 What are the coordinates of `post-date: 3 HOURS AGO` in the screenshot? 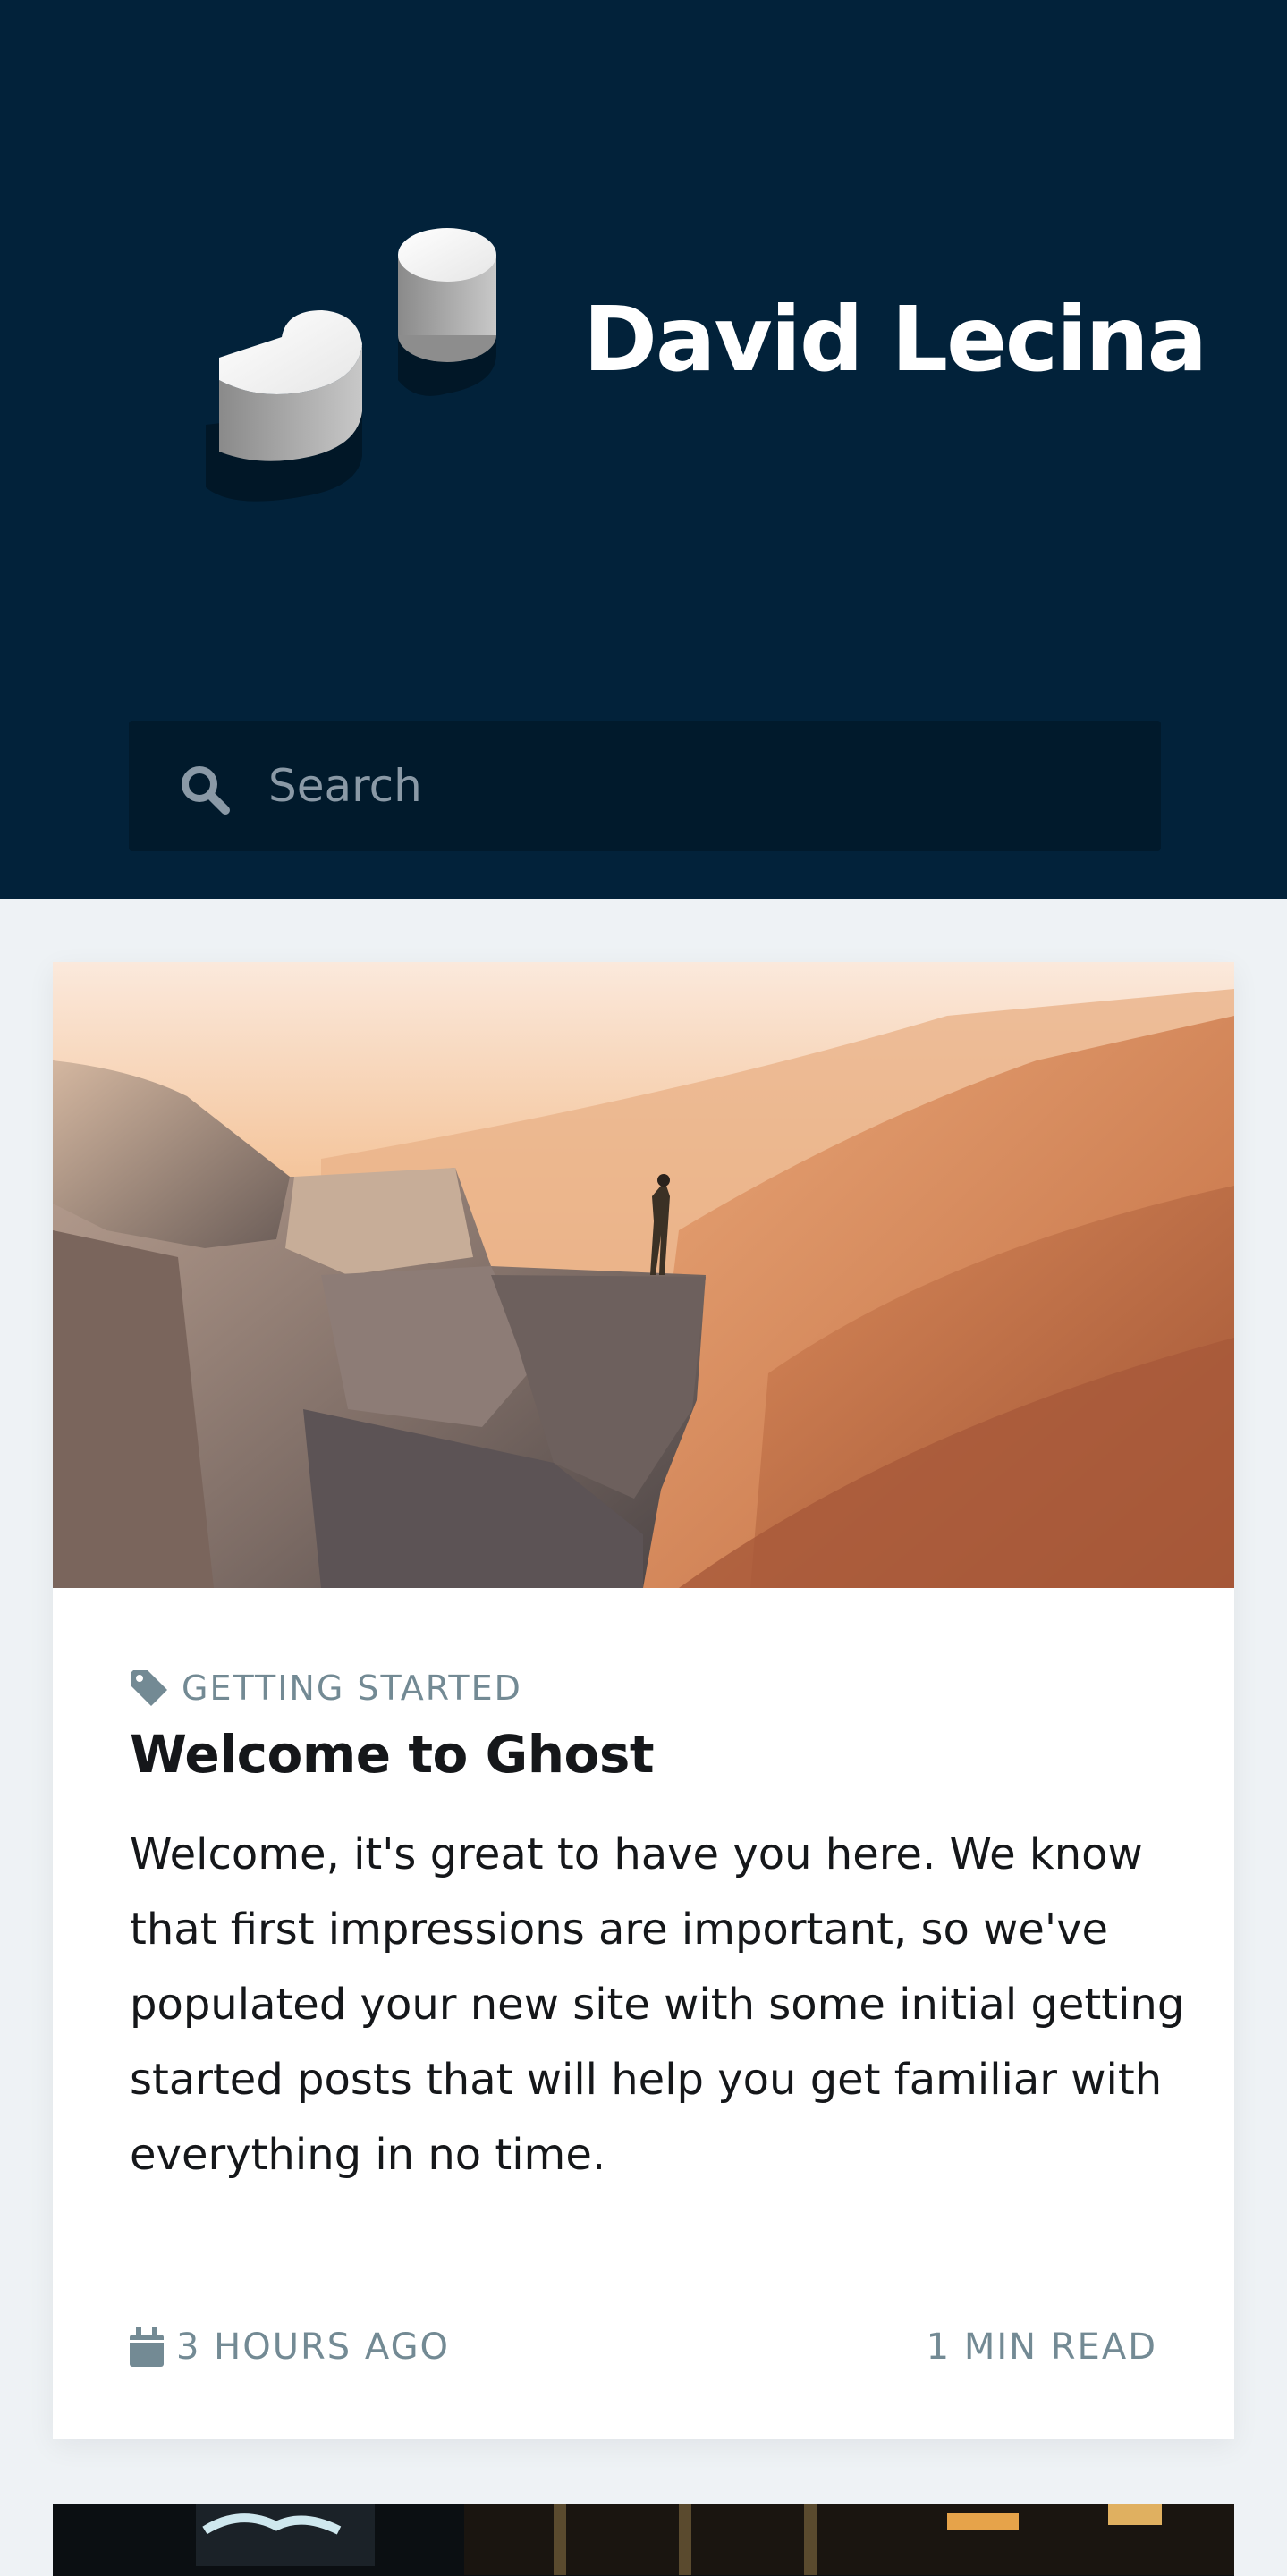 It's located at (290, 2347).